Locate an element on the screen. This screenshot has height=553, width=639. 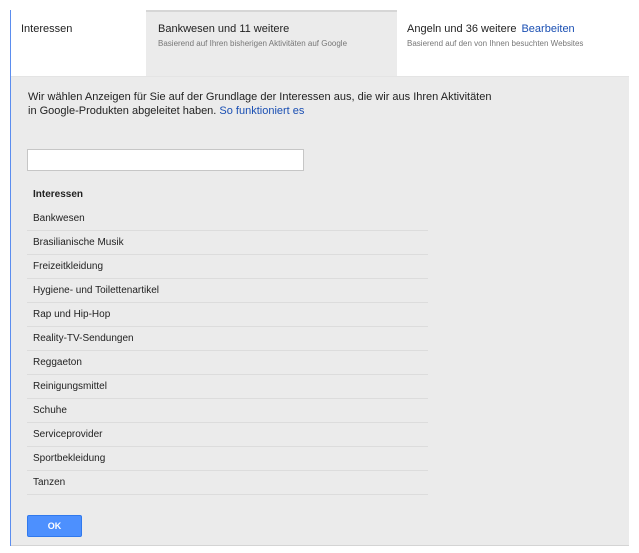
list-item: Serviceprovider is located at coordinates (227, 435).